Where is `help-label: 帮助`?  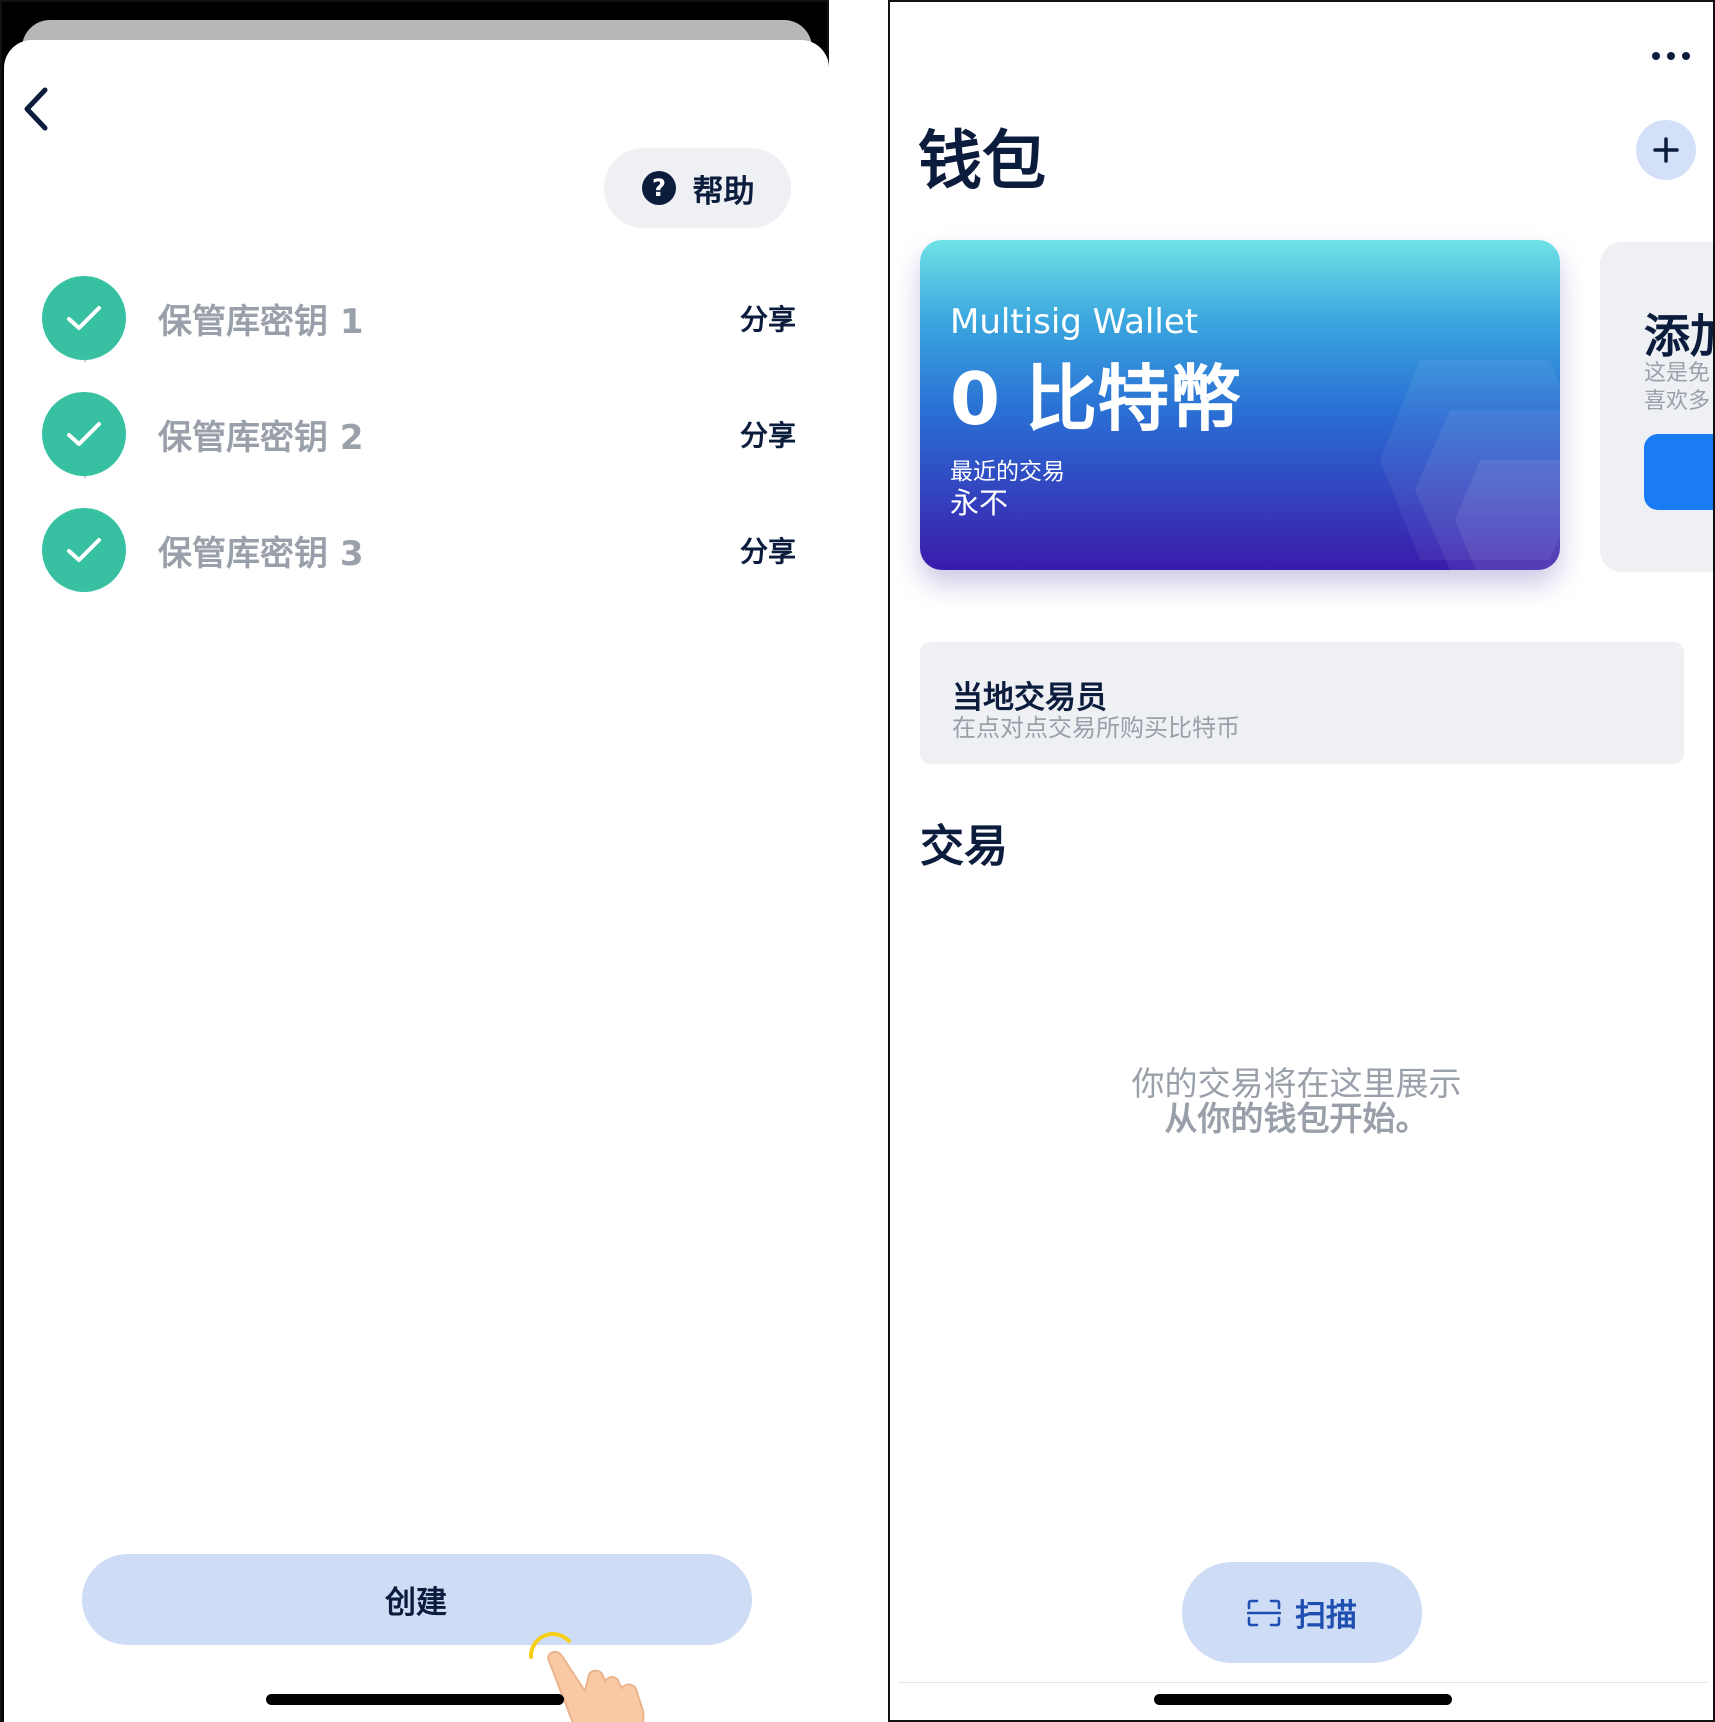
help-label: 帮助 is located at coordinates (723, 191).